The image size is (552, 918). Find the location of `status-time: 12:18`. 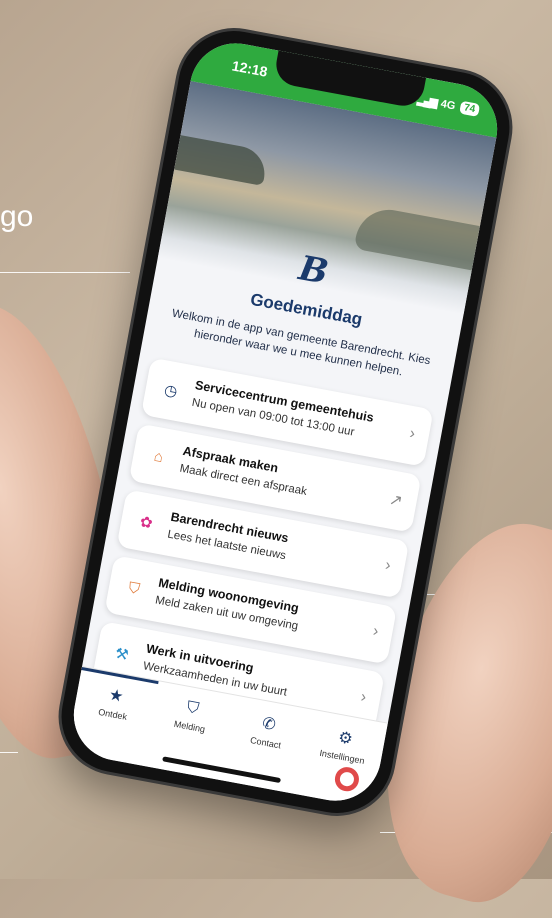

status-time: 12:18 is located at coordinates (249, 68).